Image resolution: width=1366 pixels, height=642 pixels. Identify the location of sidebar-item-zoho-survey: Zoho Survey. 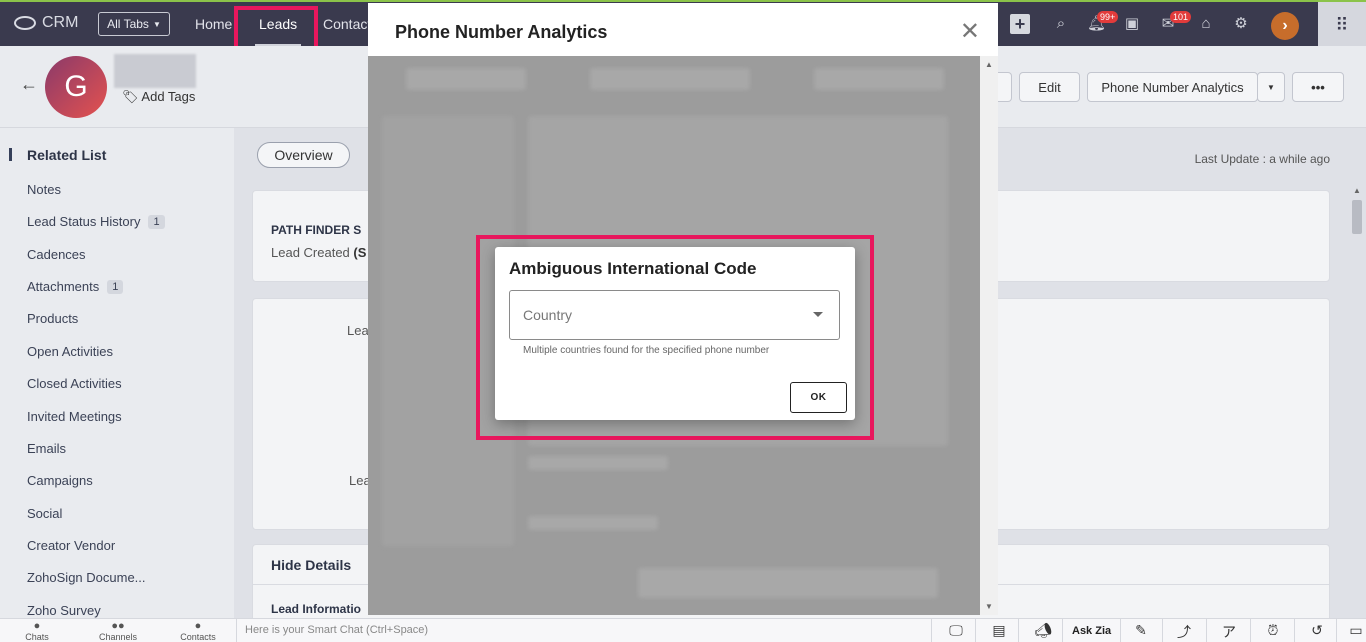
(64, 610).